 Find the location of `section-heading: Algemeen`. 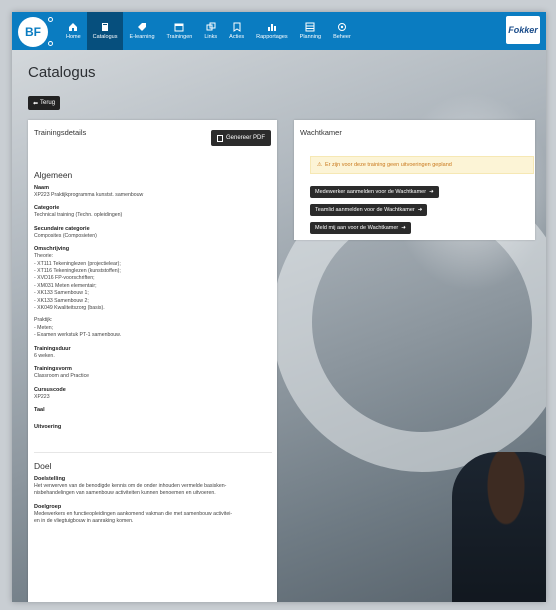

section-heading: Algemeen is located at coordinates (53, 175).